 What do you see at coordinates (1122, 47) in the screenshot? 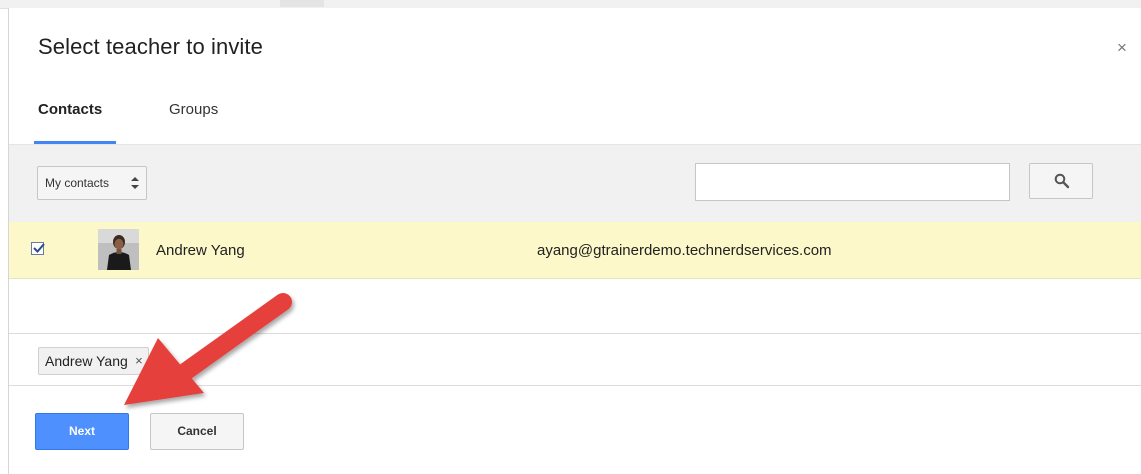
I see `close-icon: ×` at bounding box center [1122, 47].